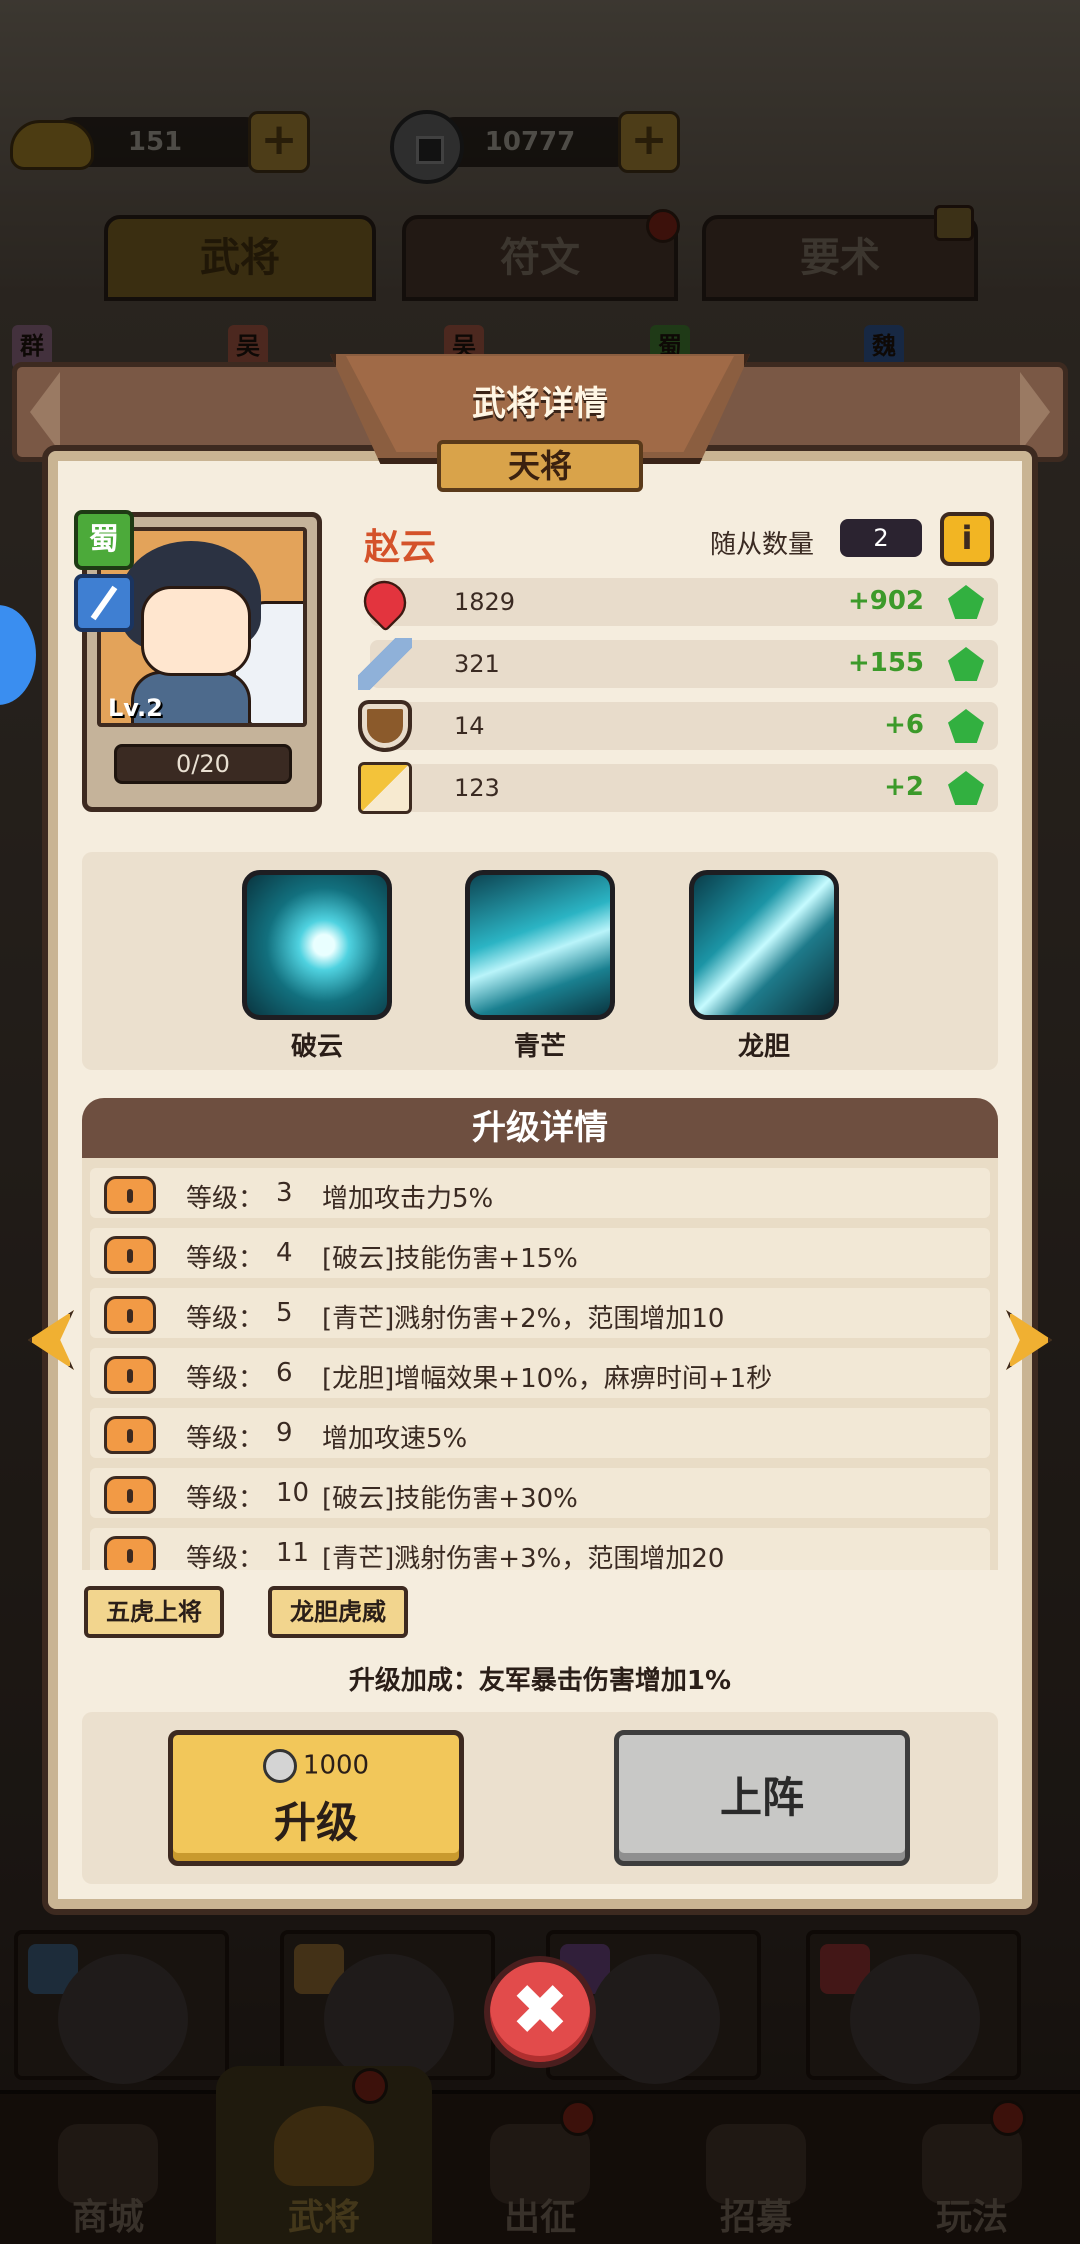 The width and height of the screenshot is (1080, 2244). What do you see at coordinates (316, 1047) in the screenshot?
I see `skill-name: 破云` at bounding box center [316, 1047].